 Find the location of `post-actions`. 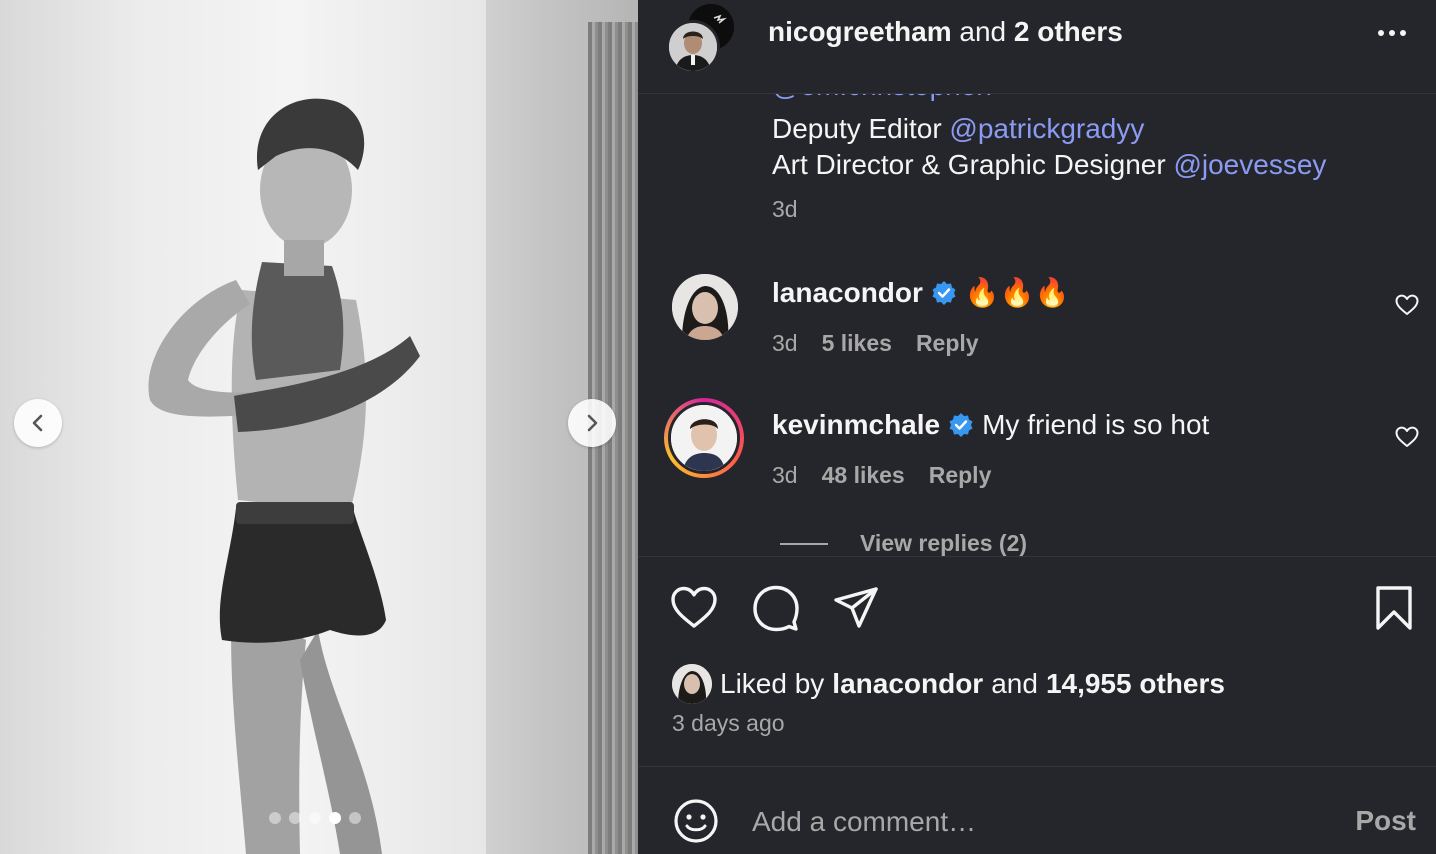

post-actions is located at coordinates (1037, 610).